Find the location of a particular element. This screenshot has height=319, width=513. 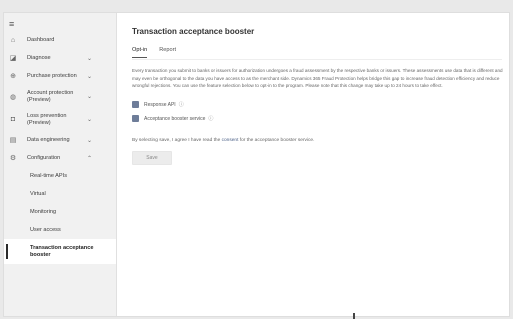

tab-list: Opt-in Report is located at coordinates (320, 51).